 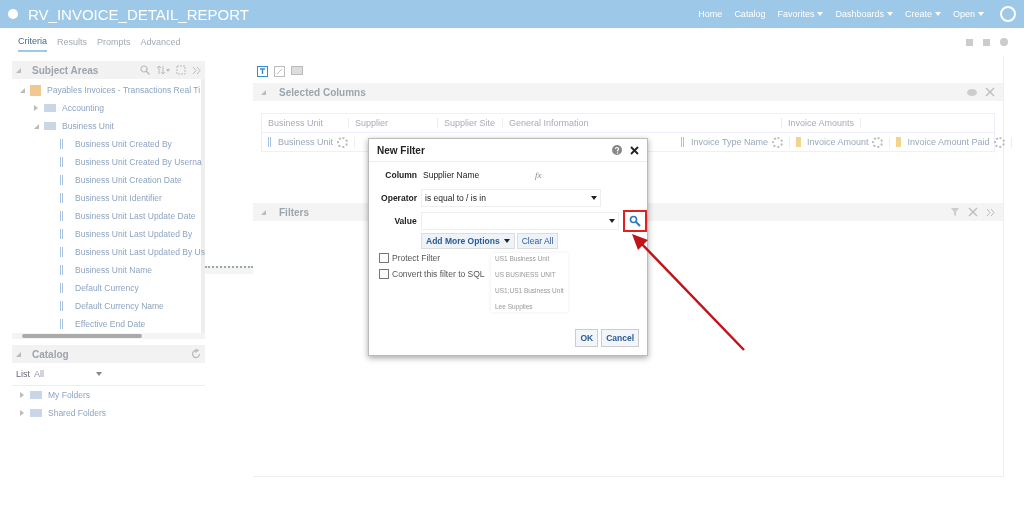 I want to click on tree-item: Effective End Date, so click(x=106, y=324).